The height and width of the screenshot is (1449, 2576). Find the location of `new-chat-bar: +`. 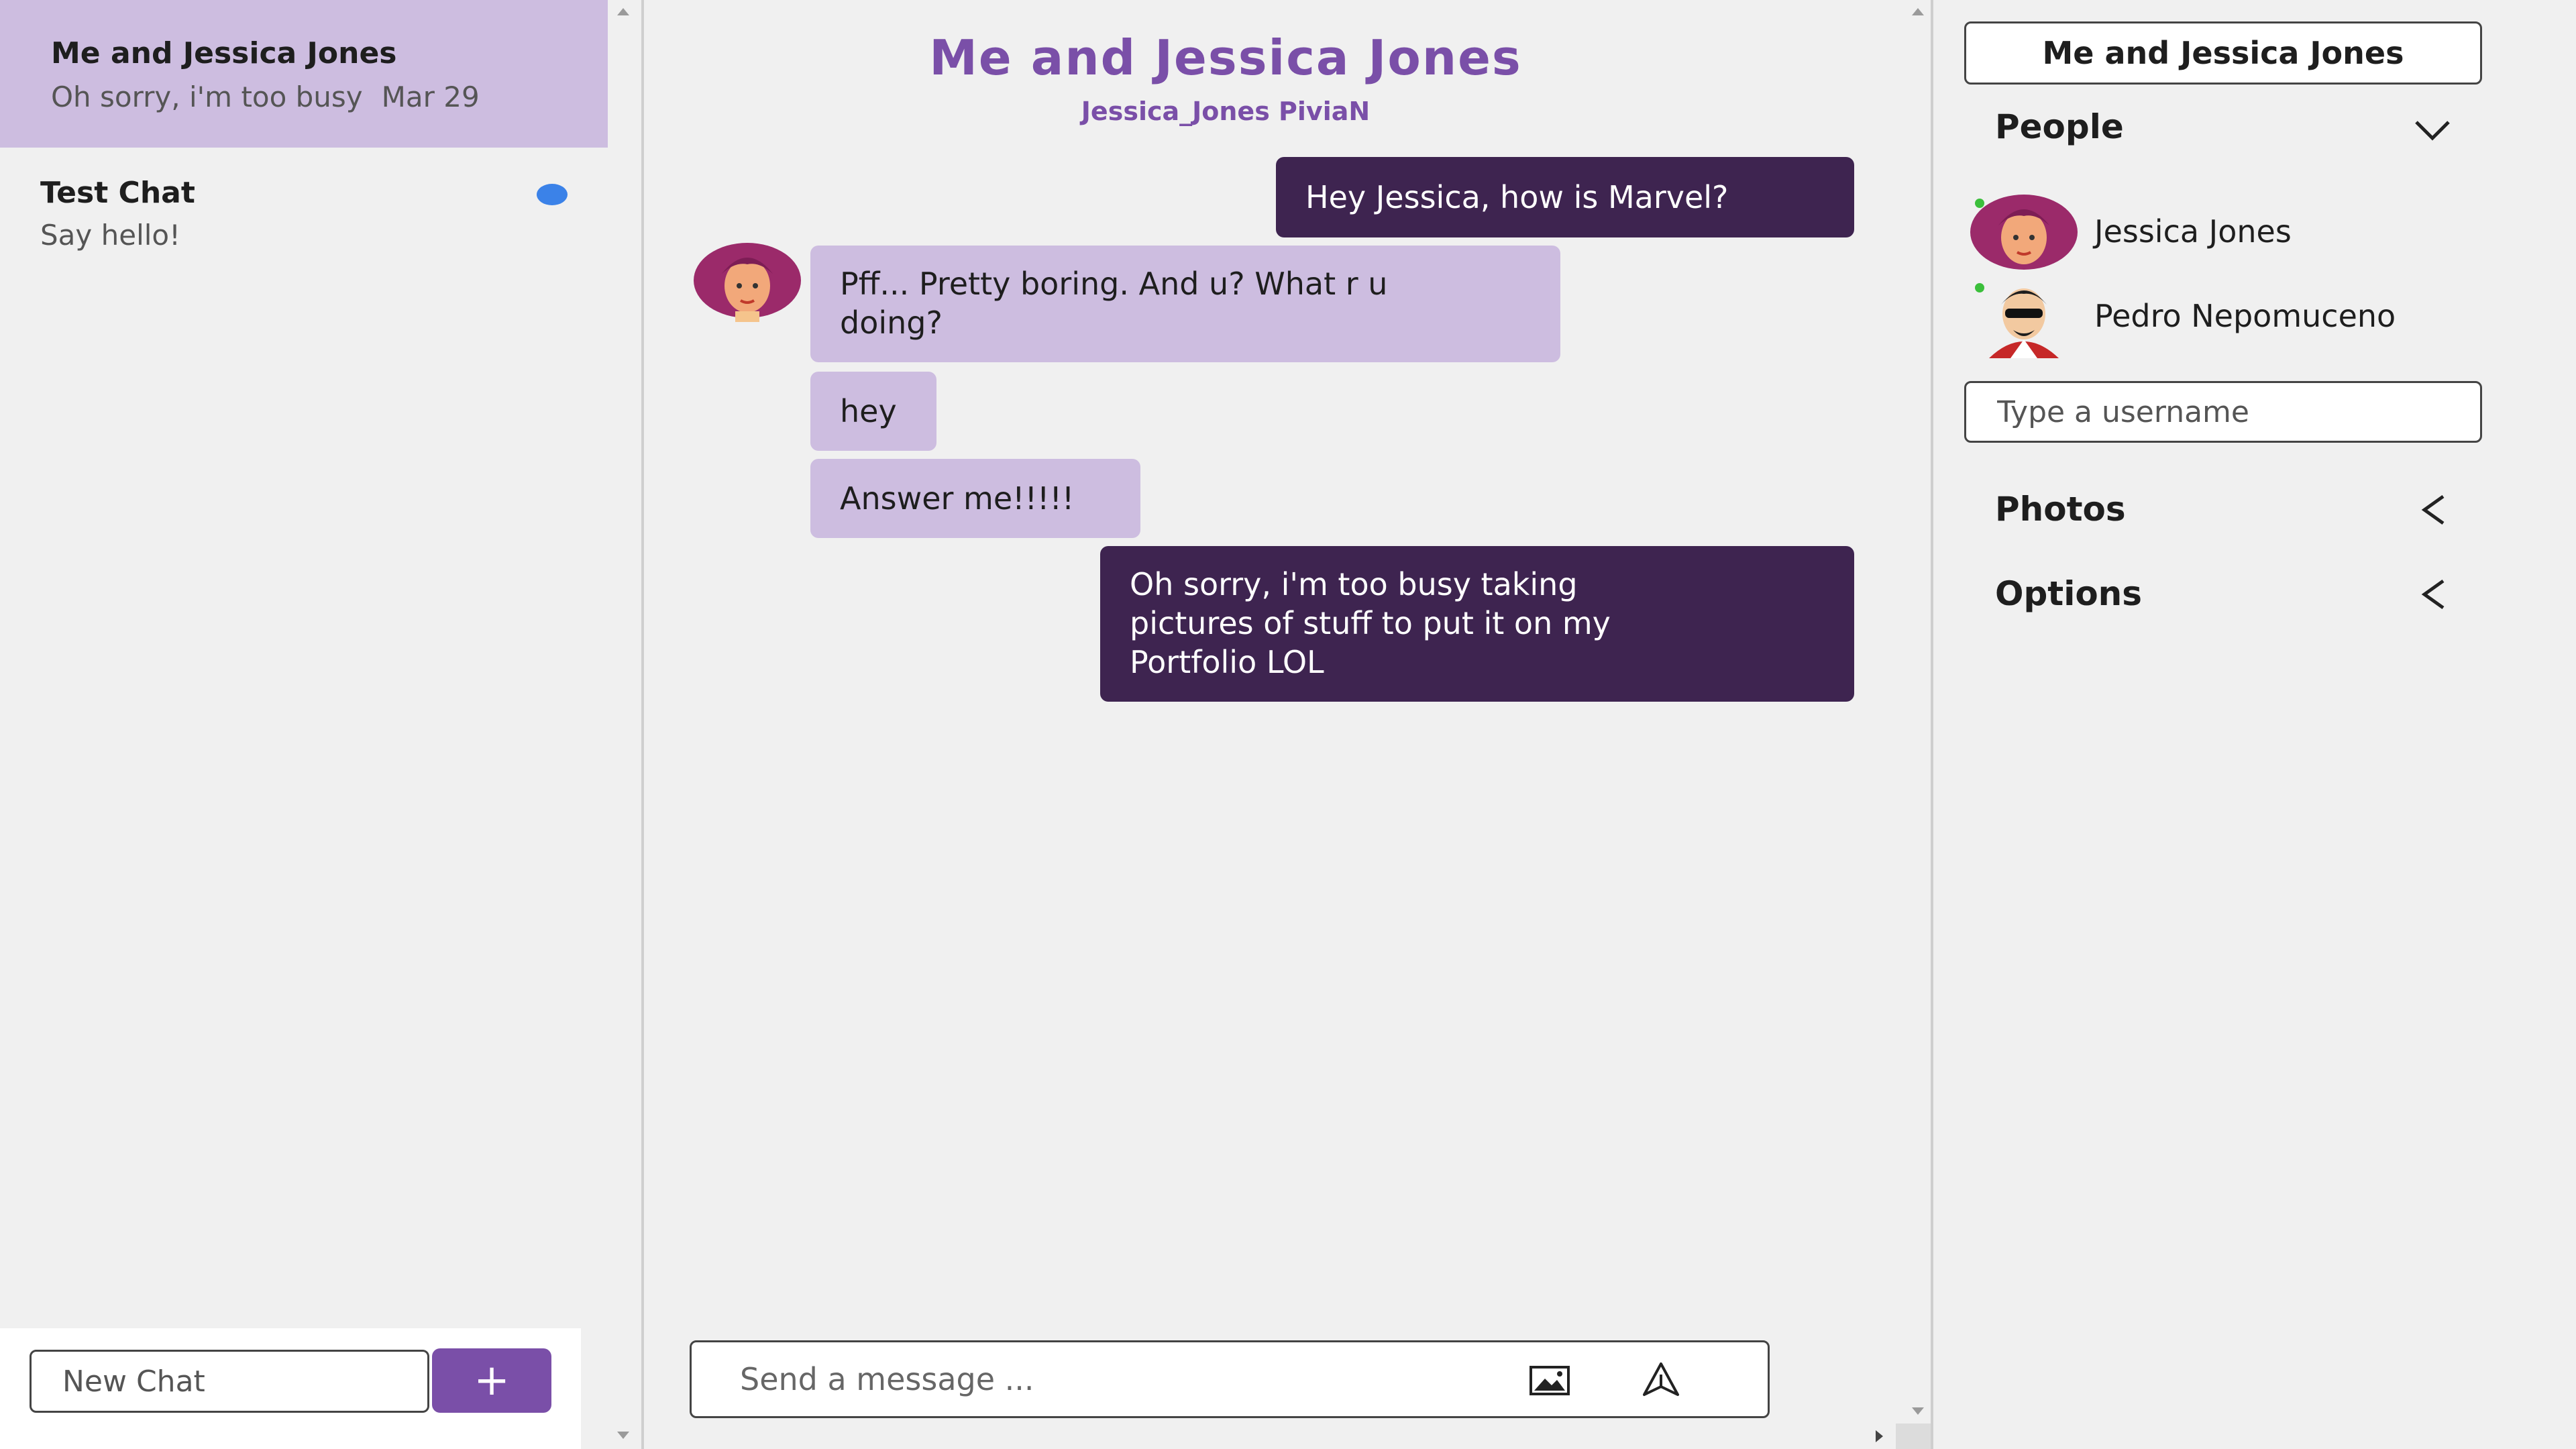

new-chat-bar: + is located at coordinates (290, 1388).